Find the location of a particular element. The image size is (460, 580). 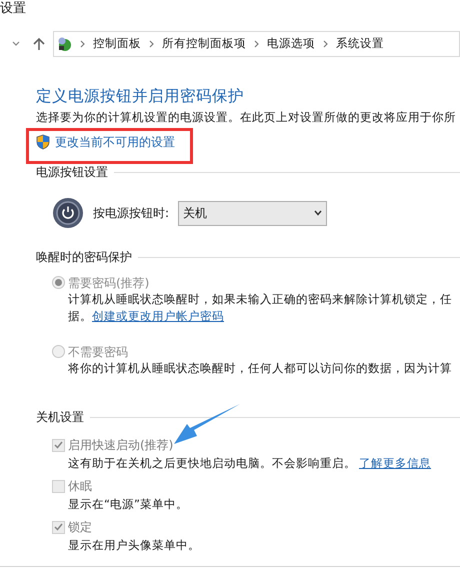

power-action-dropdown: 关机 is located at coordinates (253, 213).